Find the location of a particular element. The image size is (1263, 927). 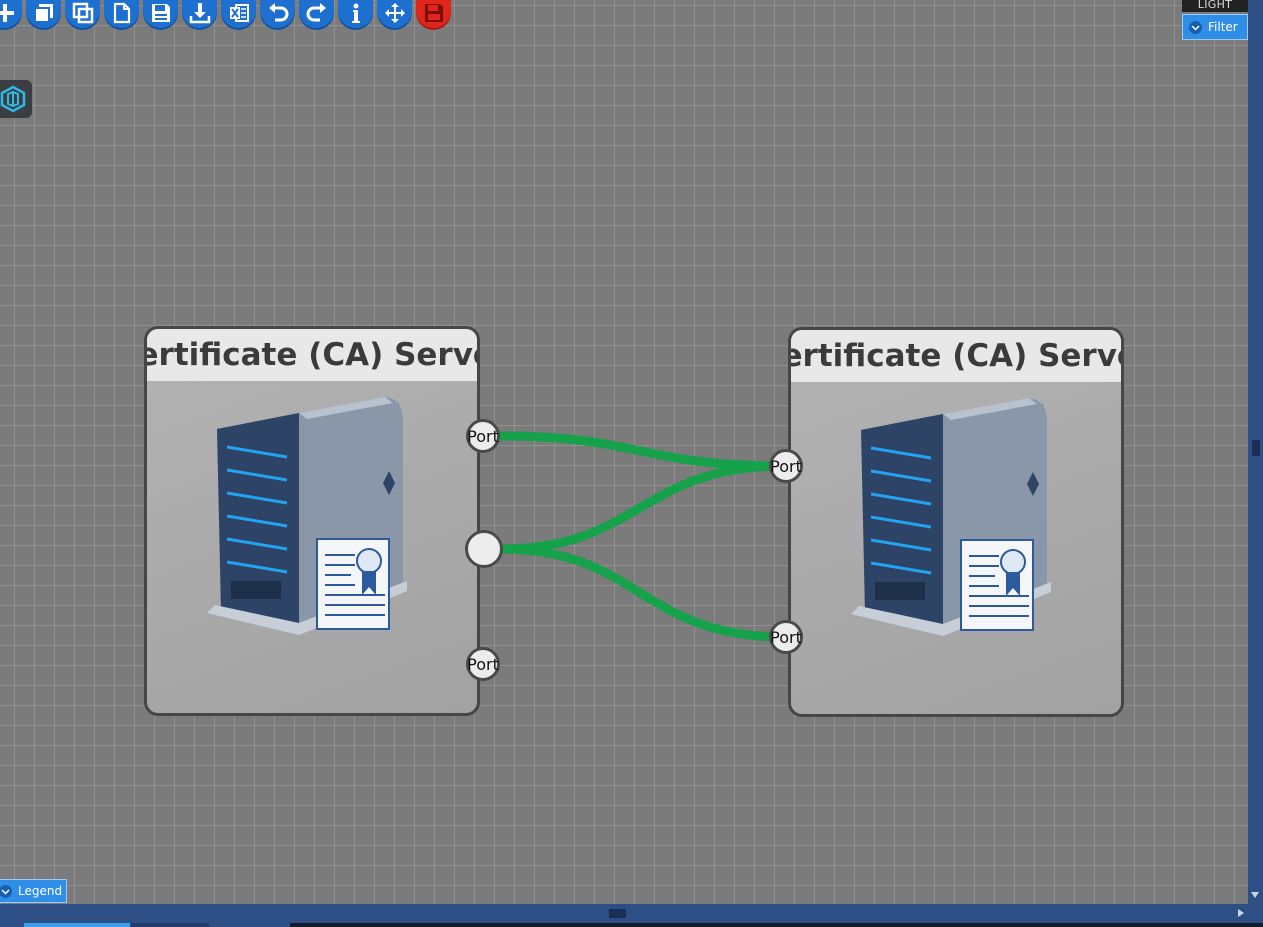

delete-save-icon is located at coordinates (433, 13).